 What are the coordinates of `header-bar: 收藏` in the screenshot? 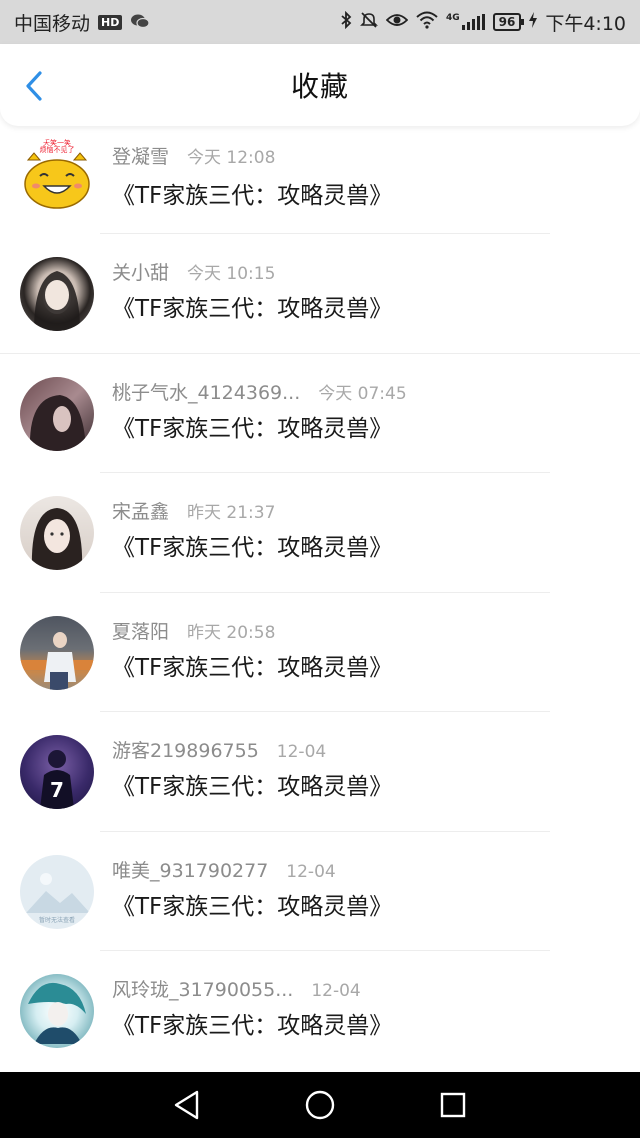 It's located at (320, 85).